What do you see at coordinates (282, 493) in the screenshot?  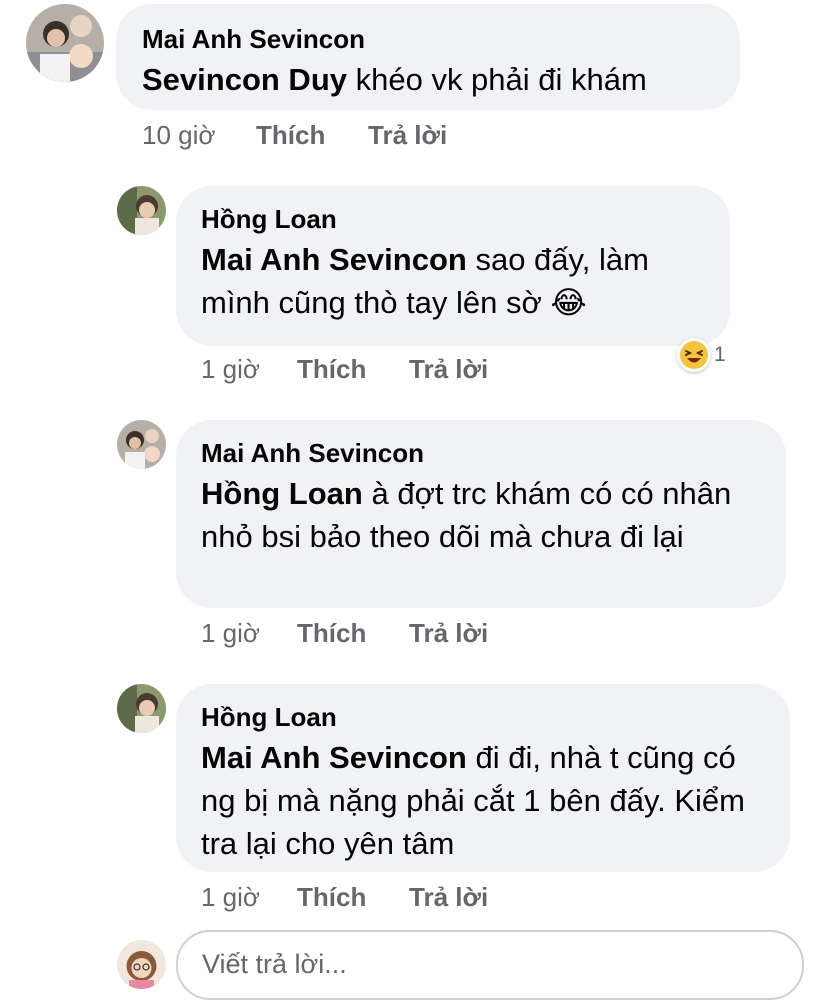 I see `mention-link: Hồng Loan` at bounding box center [282, 493].